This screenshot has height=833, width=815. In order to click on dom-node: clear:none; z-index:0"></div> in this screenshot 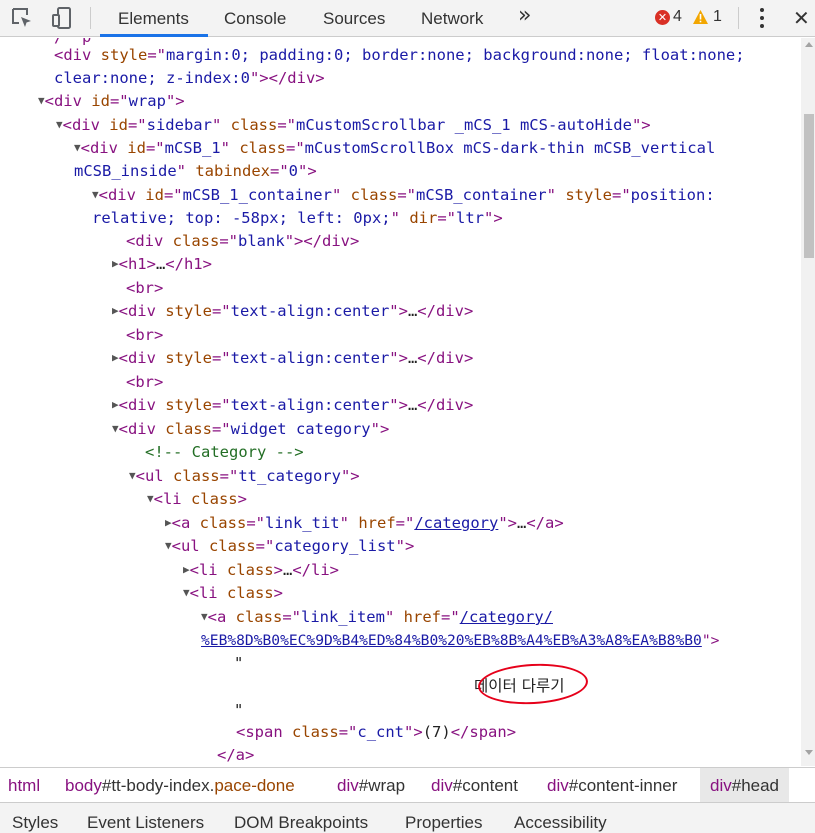, I will do `click(189, 78)`.